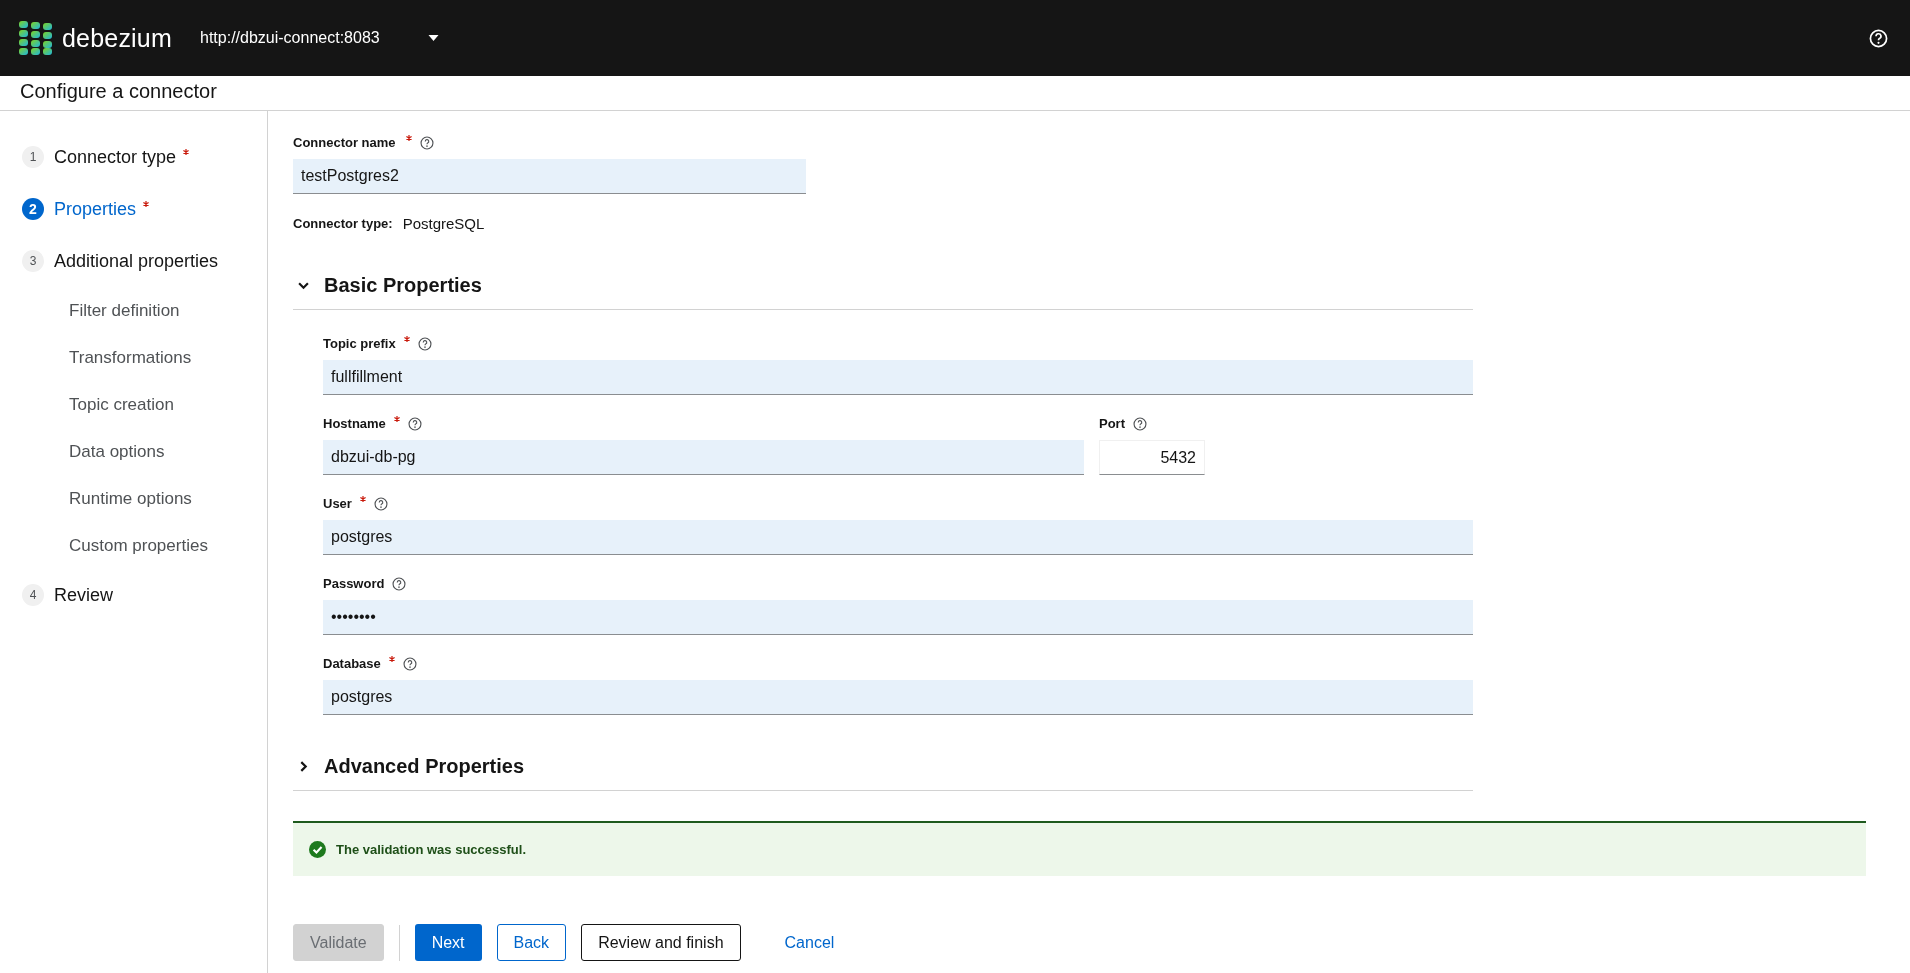 This screenshot has height=973, width=1910. What do you see at coordinates (433, 38) in the screenshot?
I see `caret-icon` at bounding box center [433, 38].